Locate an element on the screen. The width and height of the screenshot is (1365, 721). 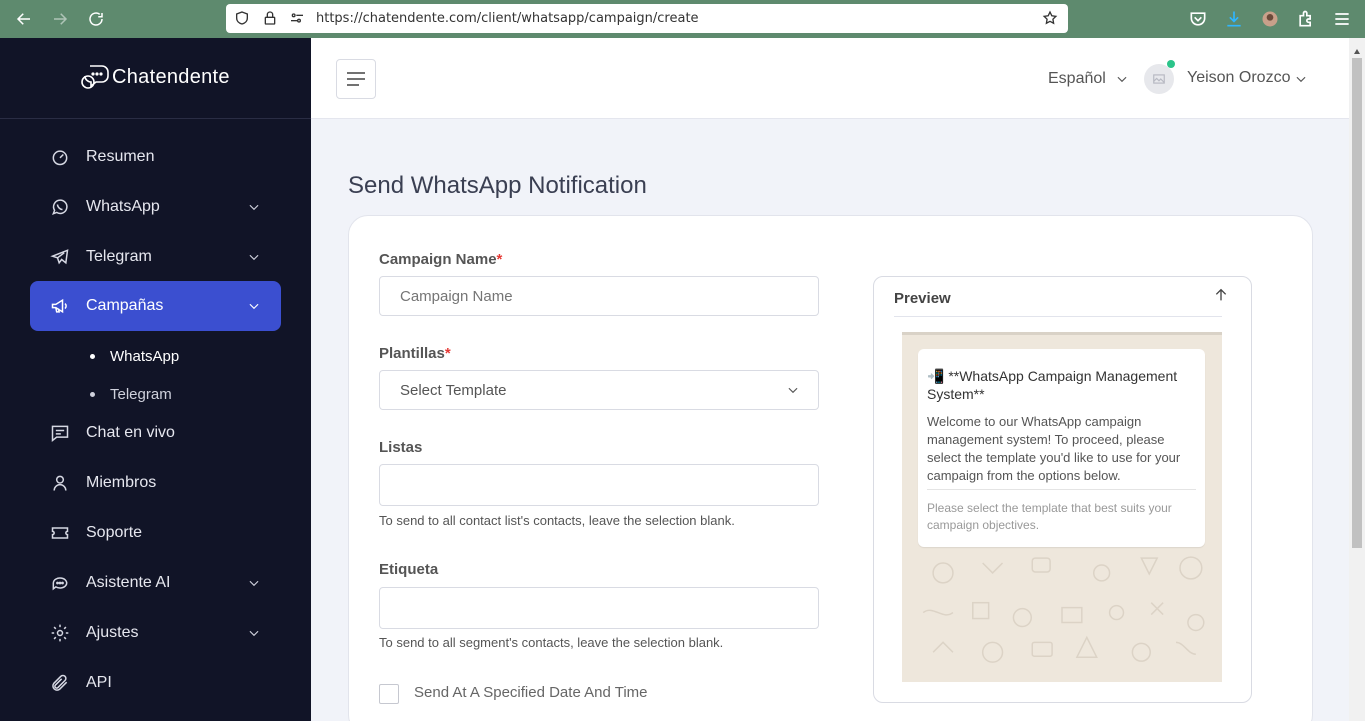
schedule-checkbox is located at coordinates (389, 694).